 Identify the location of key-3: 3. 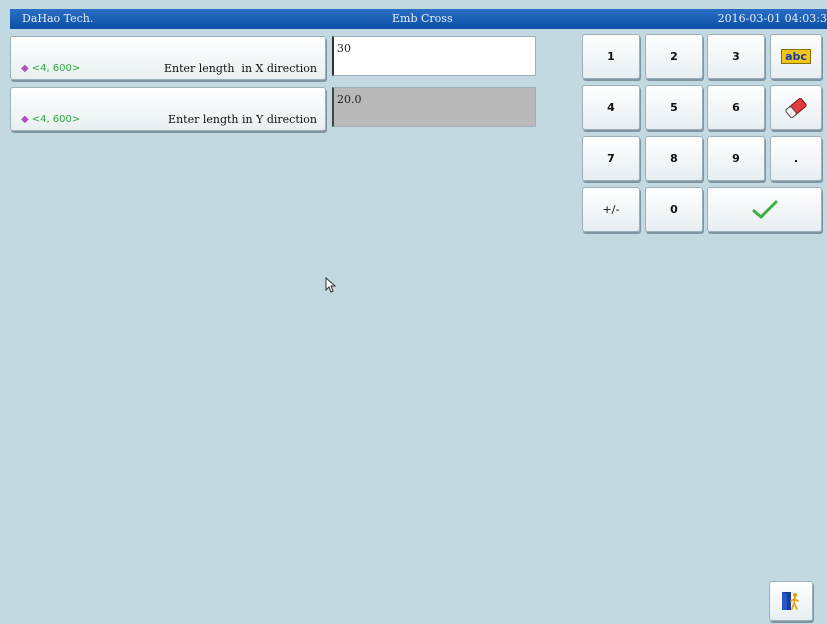
(736, 56).